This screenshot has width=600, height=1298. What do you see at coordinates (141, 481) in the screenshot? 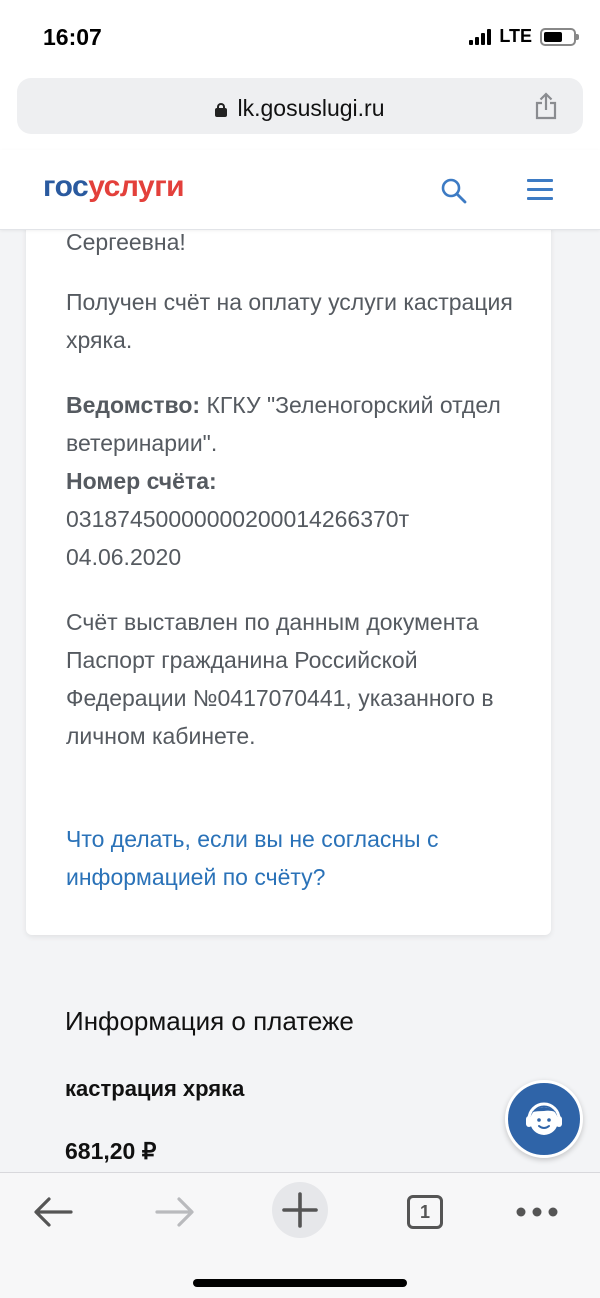
I see `account-number-label: Номер счёта:` at bounding box center [141, 481].